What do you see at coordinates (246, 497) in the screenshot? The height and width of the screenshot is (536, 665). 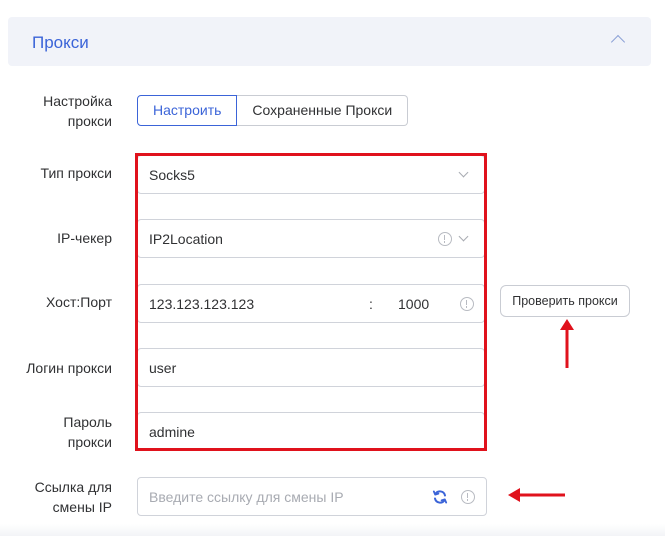 I see `change-ip-placeholder: Введите ссылку для смены IP` at bounding box center [246, 497].